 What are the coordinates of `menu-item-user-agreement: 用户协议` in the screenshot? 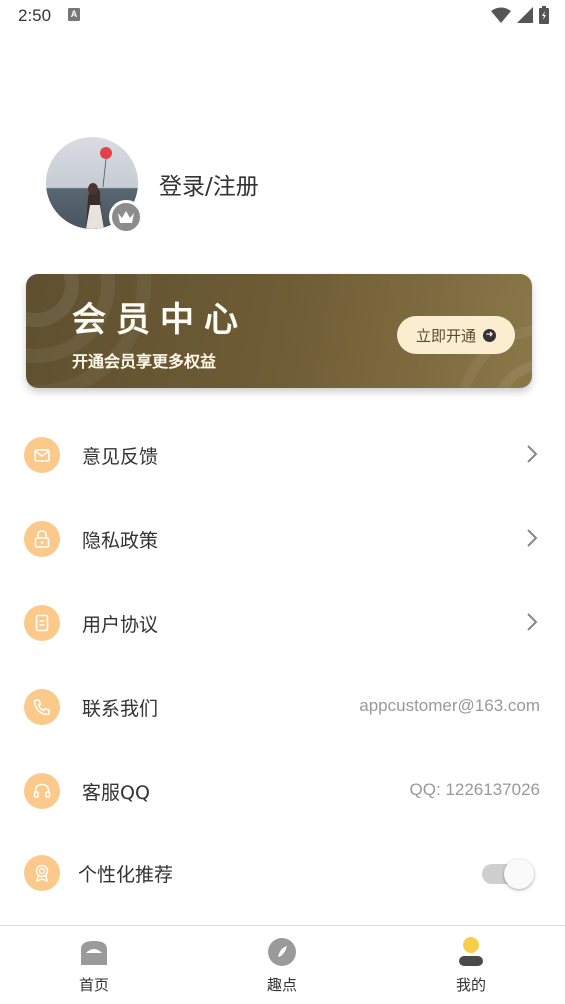 It's located at (282, 623).